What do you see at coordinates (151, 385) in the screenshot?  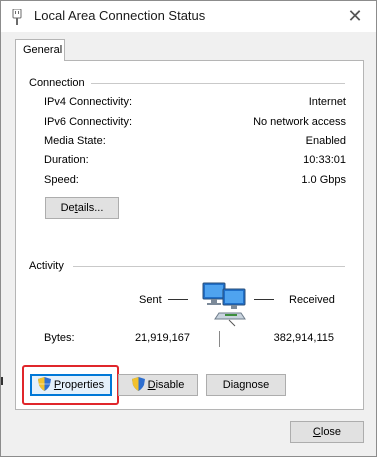 I see `disable-accelerator: D` at bounding box center [151, 385].